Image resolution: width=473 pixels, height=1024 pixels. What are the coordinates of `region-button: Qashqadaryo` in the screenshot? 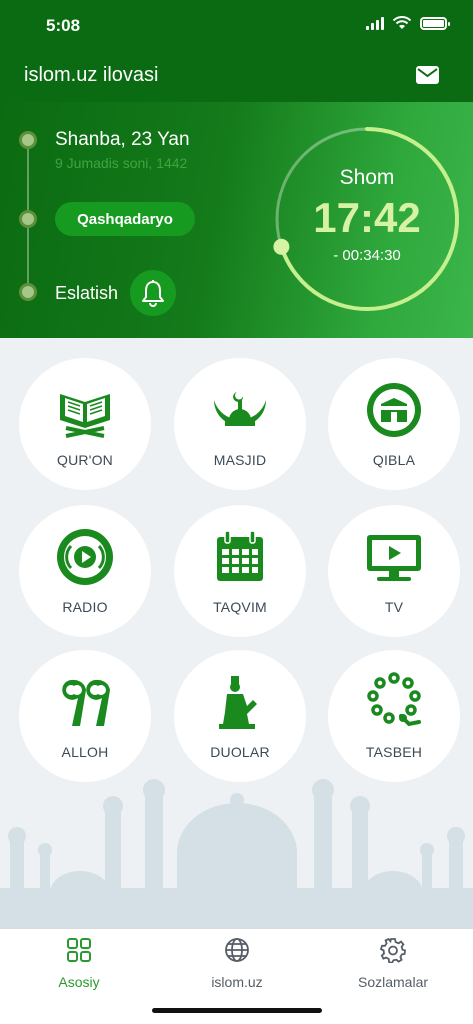 It's located at (125, 219).